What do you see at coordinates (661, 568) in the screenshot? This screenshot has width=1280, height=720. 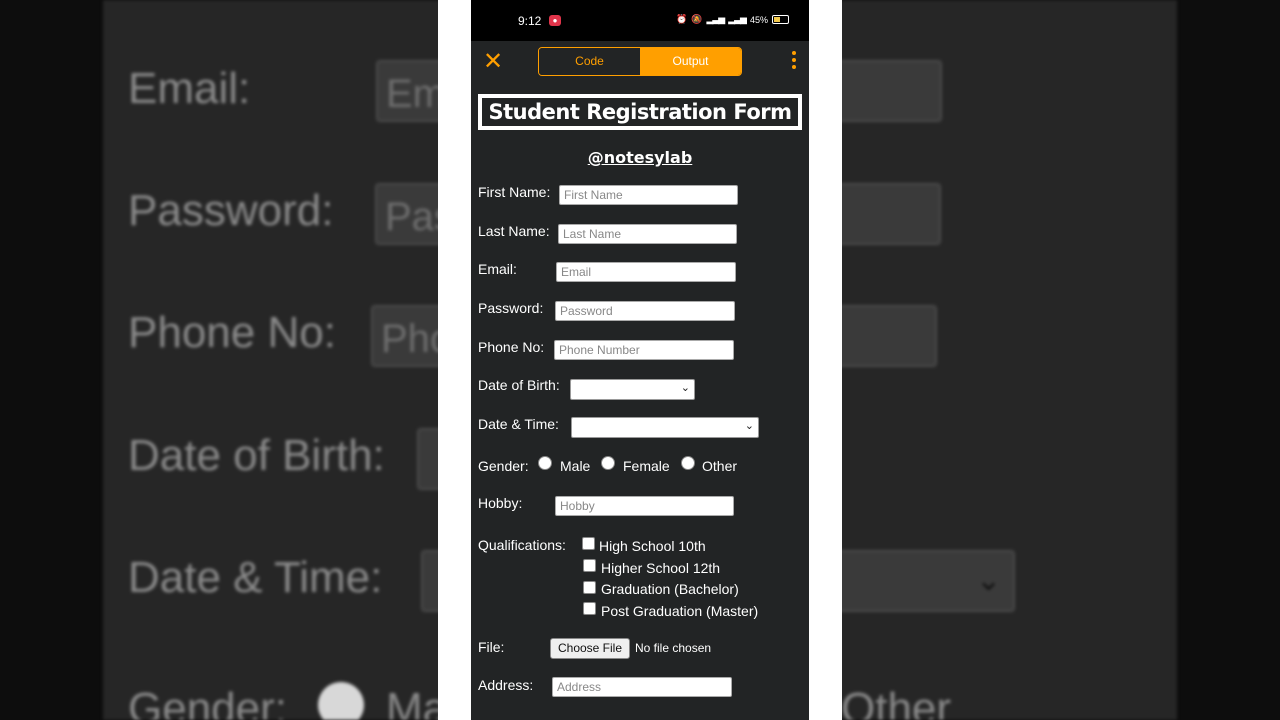 I see `qualification-option-12th: Higher School 12th` at bounding box center [661, 568].